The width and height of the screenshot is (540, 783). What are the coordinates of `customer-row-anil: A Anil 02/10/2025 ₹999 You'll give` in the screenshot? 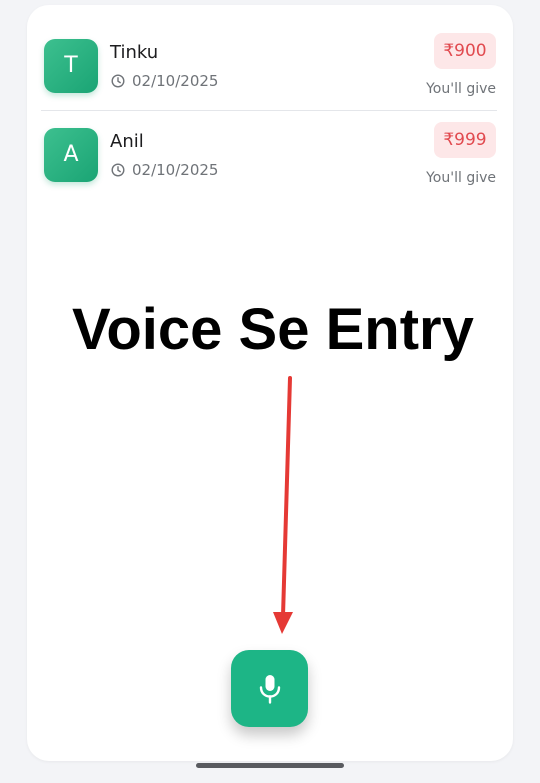 It's located at (270, 167).